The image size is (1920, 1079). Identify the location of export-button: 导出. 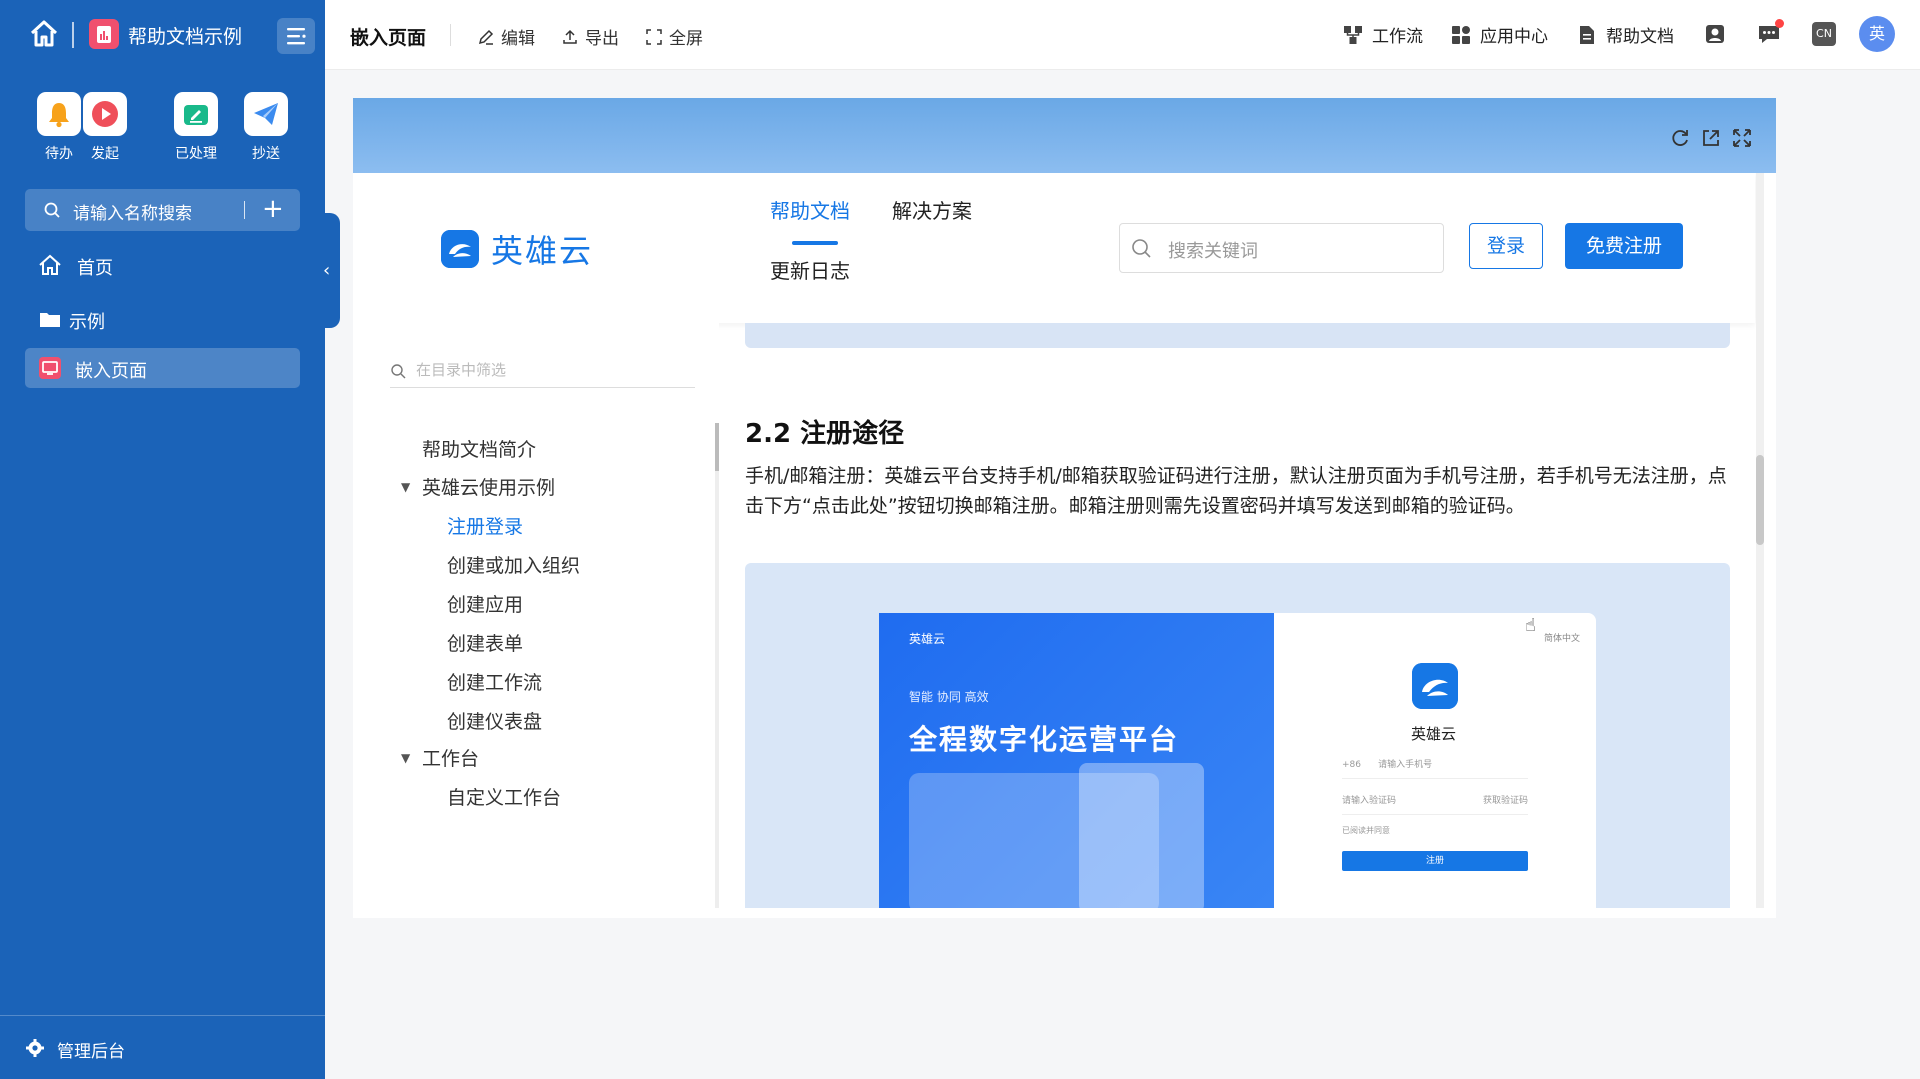
(590, 36).